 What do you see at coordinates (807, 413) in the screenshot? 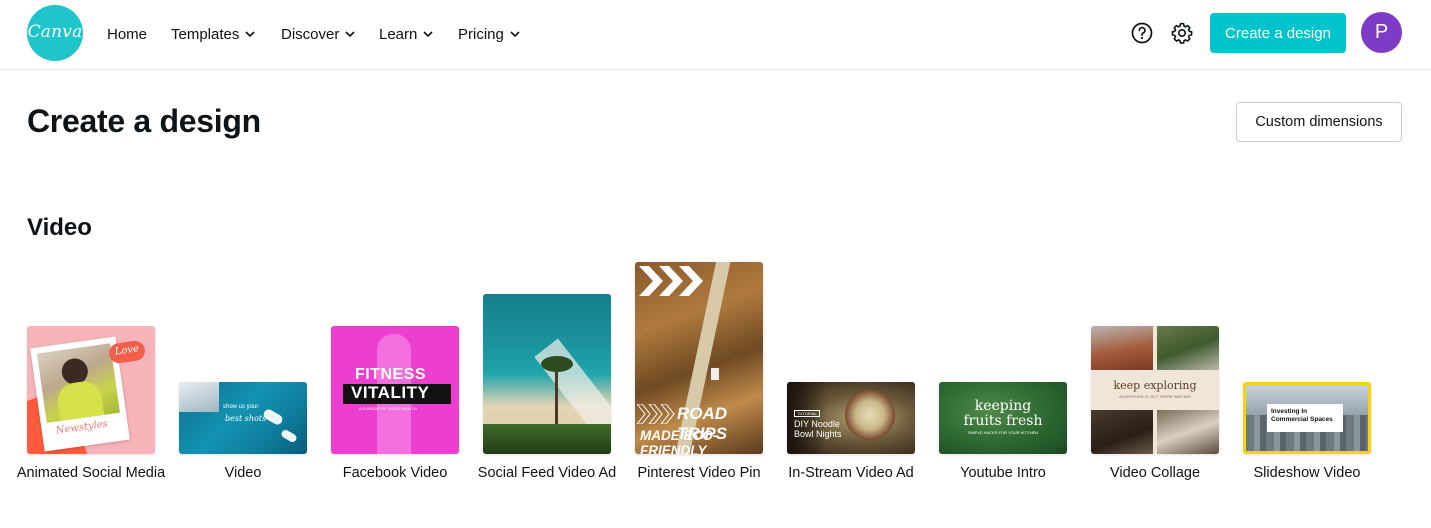
I see `thumb-text: TUTORIAL` at bounding box center [807, 413].